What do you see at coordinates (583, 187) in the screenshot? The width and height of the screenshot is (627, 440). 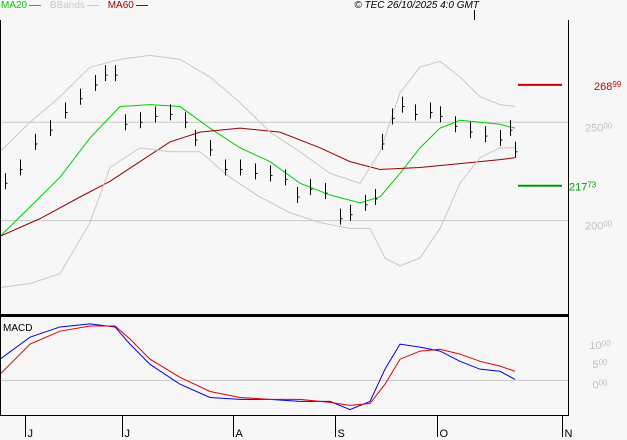 I see `level-label-1: 21773` at bounding box center [583, 187].